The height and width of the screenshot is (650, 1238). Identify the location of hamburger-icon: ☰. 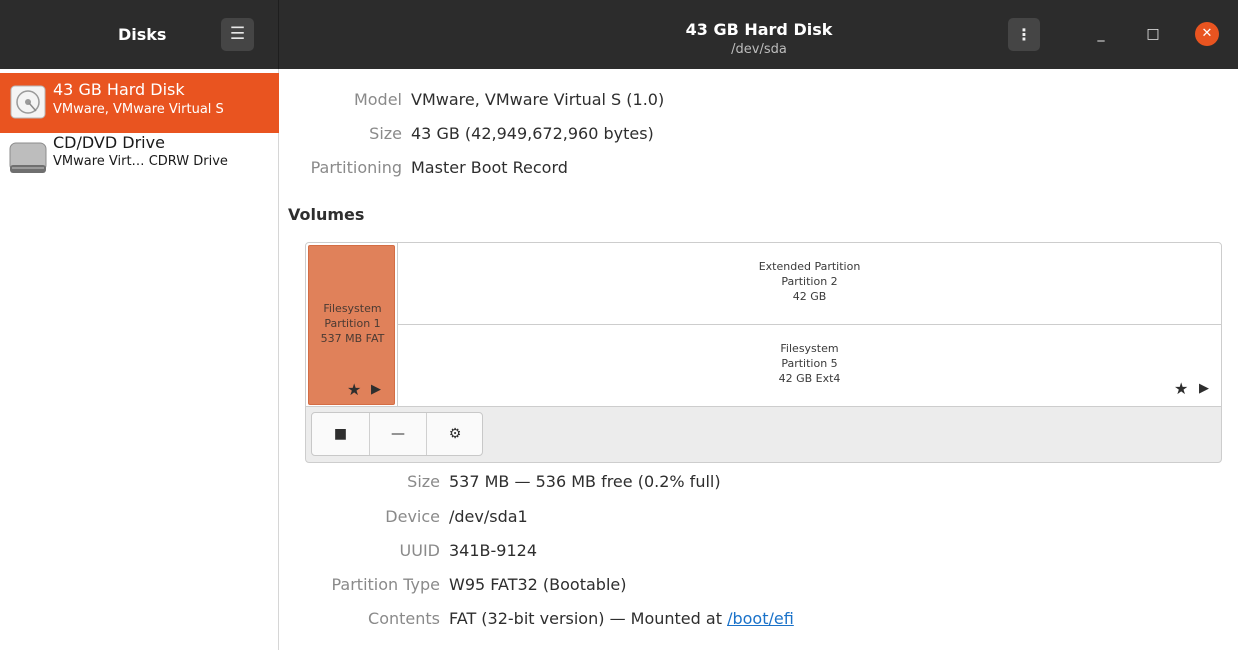
(237, 34).